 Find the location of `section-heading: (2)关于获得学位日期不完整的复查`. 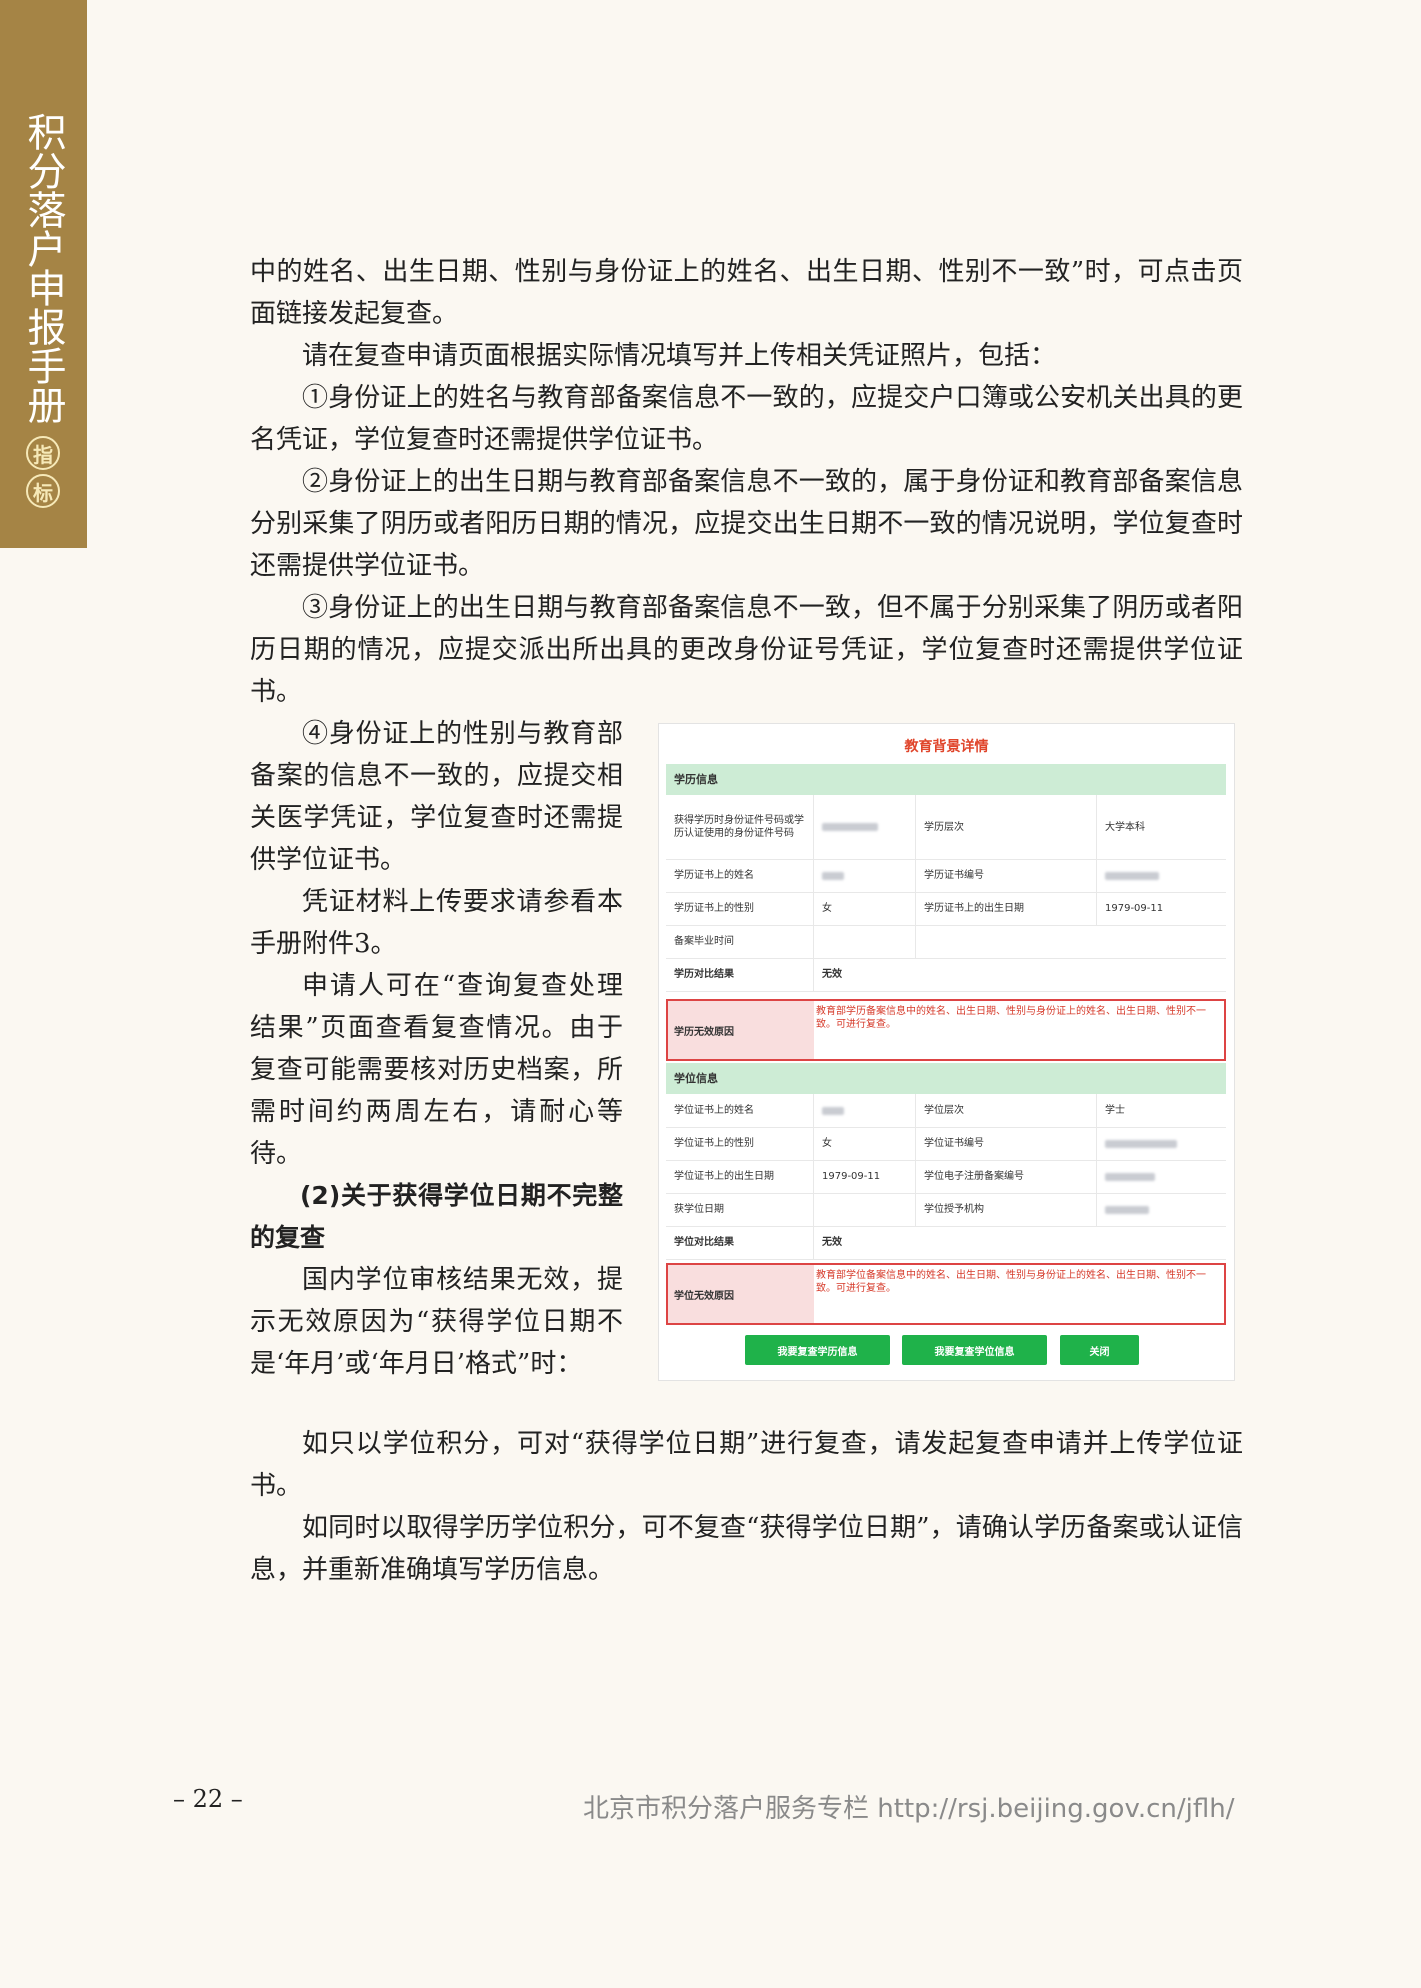

section-heading: (2)关于获得学位日期不完整的复查 is located at coordinates (436, 1216).